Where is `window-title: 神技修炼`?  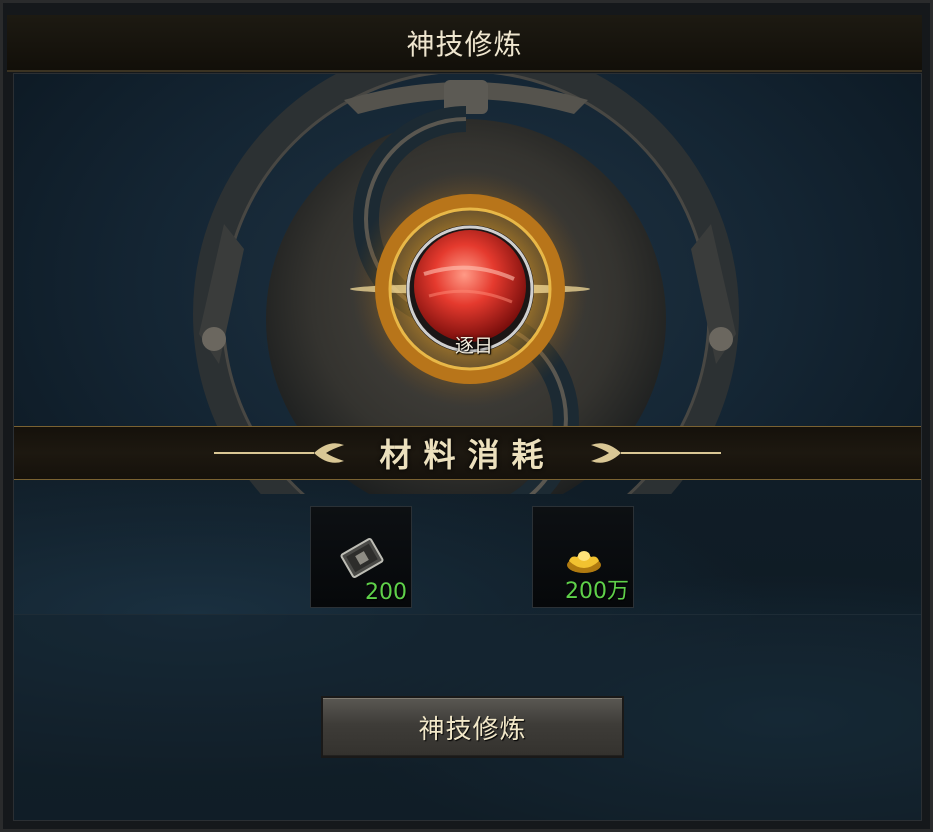 window-title: 神技修炼 is located at coordinates (464, 44).